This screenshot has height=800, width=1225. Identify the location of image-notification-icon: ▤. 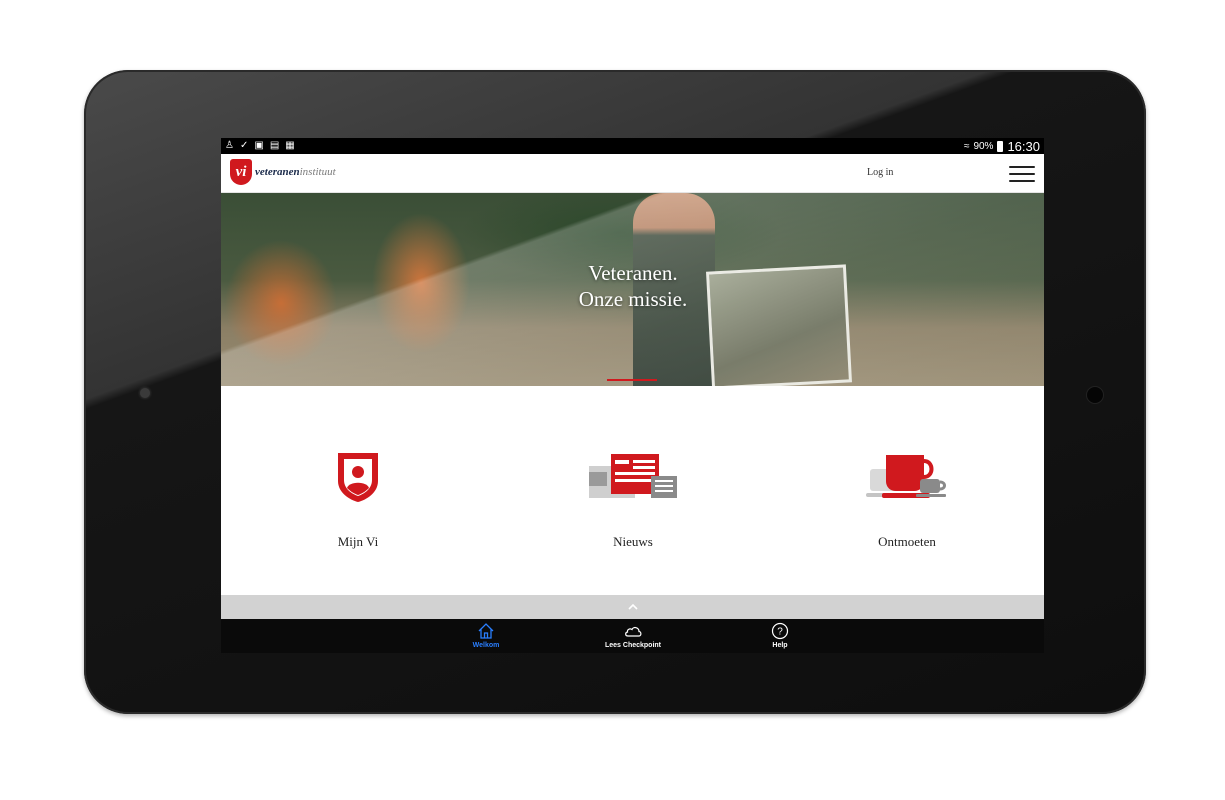
(274, 145).